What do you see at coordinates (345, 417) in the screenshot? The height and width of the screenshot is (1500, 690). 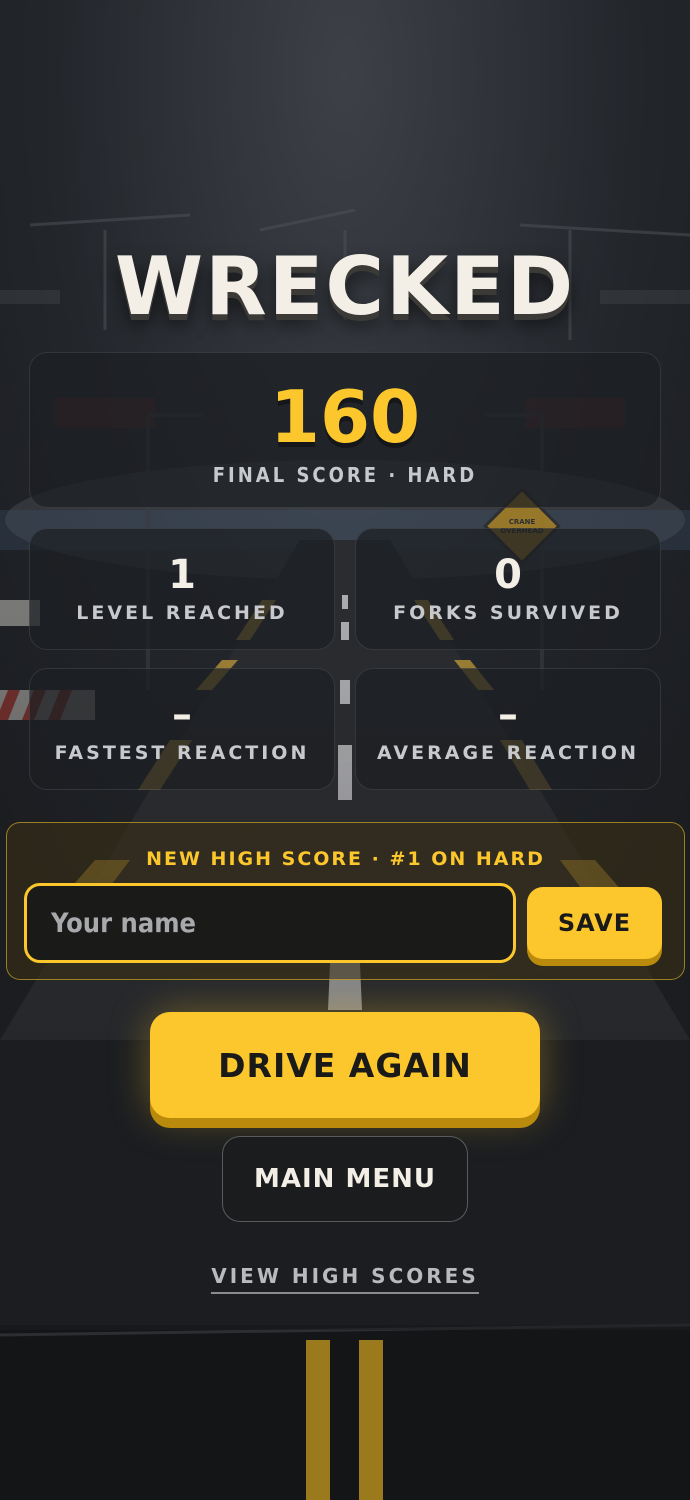 I see `final-score-value: 160` at bounding box center [345, 417].